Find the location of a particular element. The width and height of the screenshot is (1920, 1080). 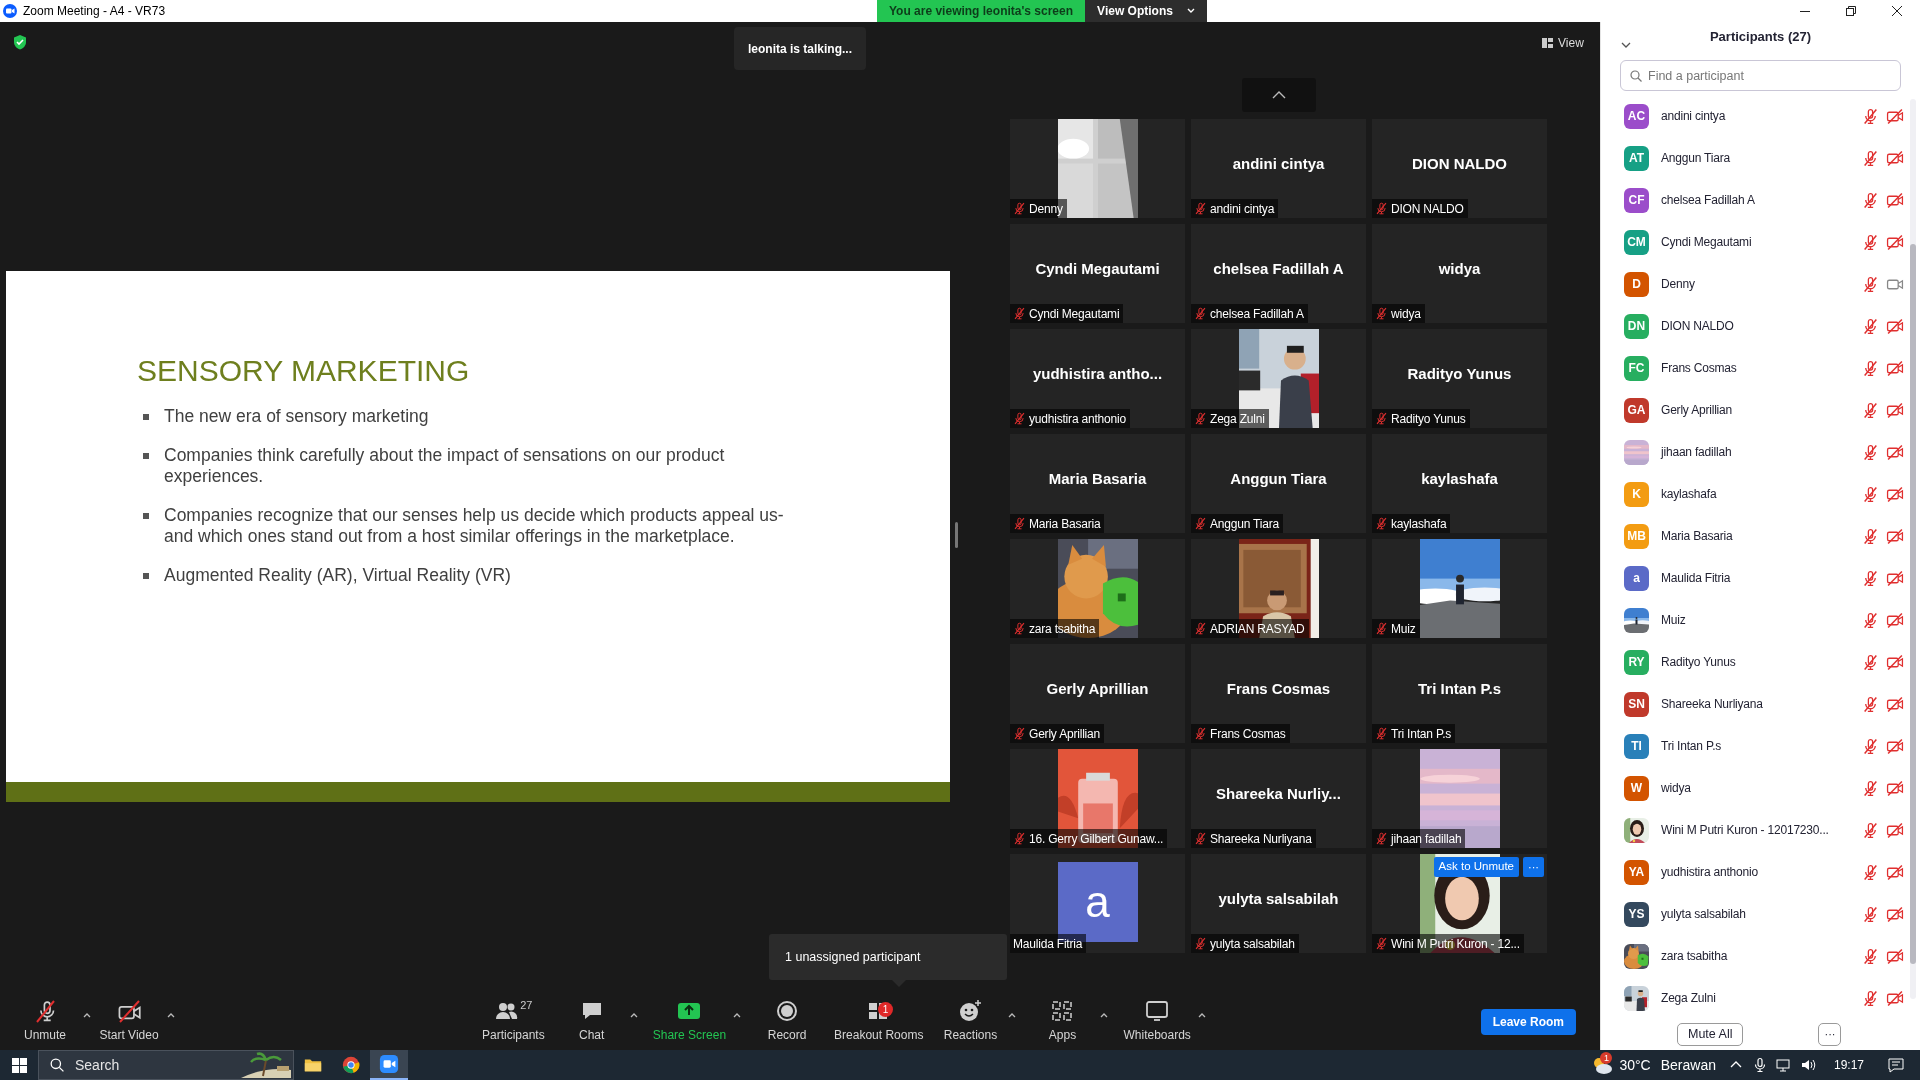

participant-name: Cyndi Megautami is located at coordinates (1074, 314).